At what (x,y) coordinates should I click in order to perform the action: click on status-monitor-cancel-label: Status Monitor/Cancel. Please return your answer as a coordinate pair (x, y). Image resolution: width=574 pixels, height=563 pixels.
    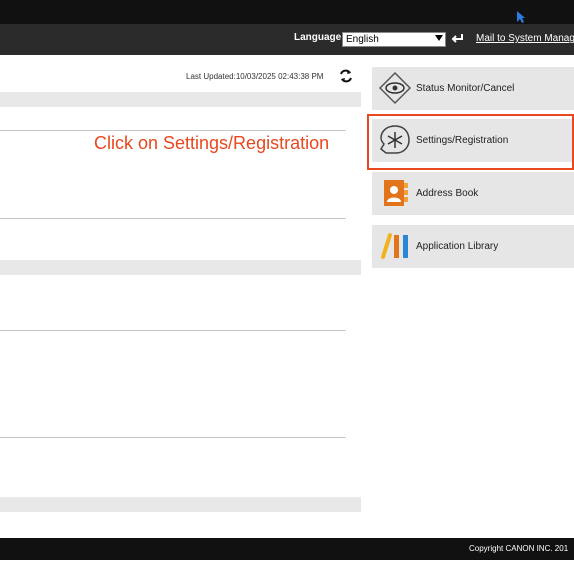
    Looking at the image, I should click on (465, 88).